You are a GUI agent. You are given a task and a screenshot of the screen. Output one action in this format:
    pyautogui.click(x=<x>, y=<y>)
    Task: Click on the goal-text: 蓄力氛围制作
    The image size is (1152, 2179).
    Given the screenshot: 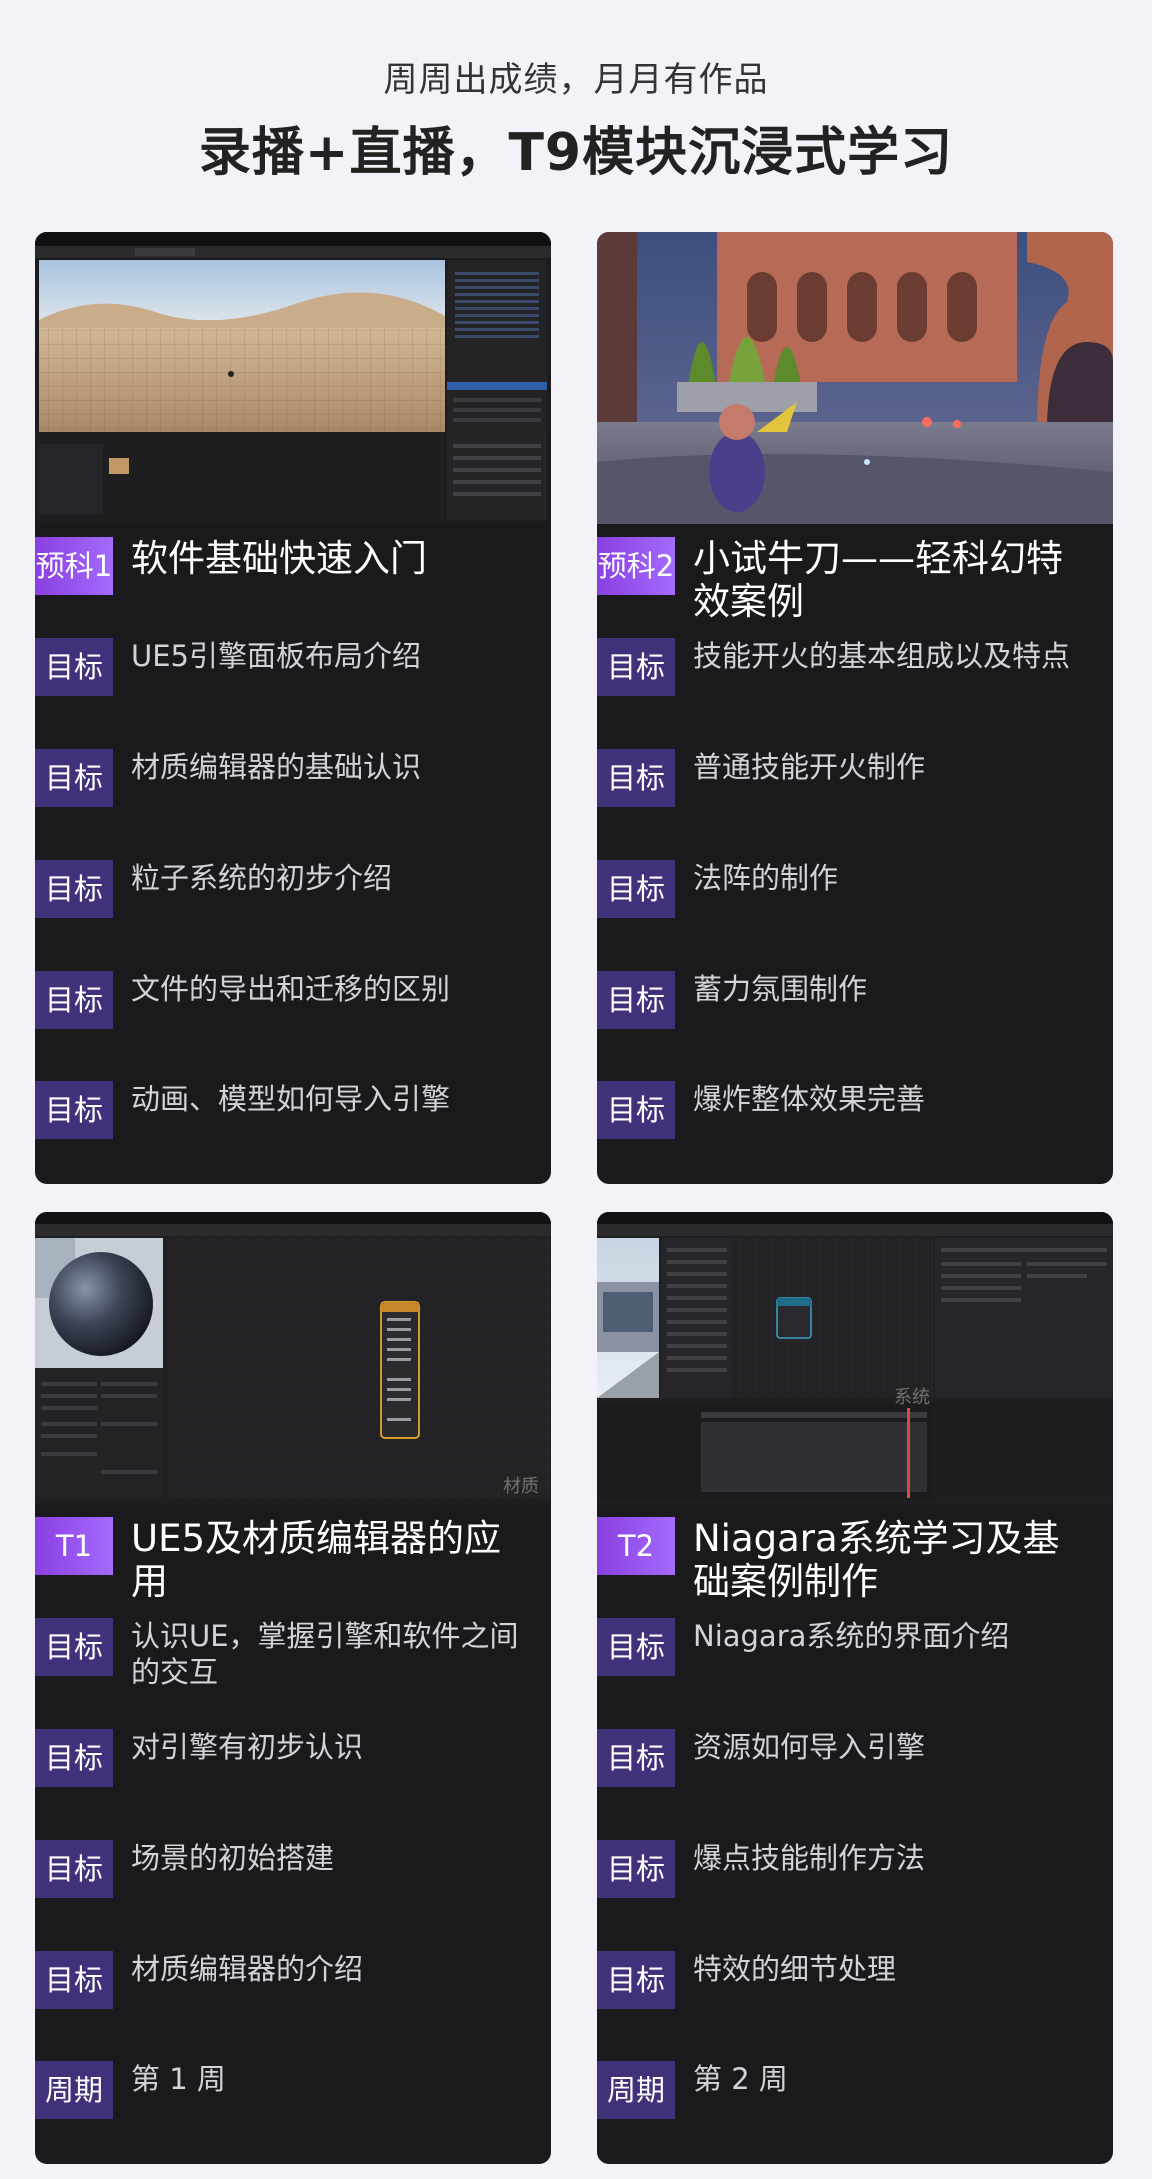 What is the action you would take?
    pyautogui.click(x=780, y=989)
    